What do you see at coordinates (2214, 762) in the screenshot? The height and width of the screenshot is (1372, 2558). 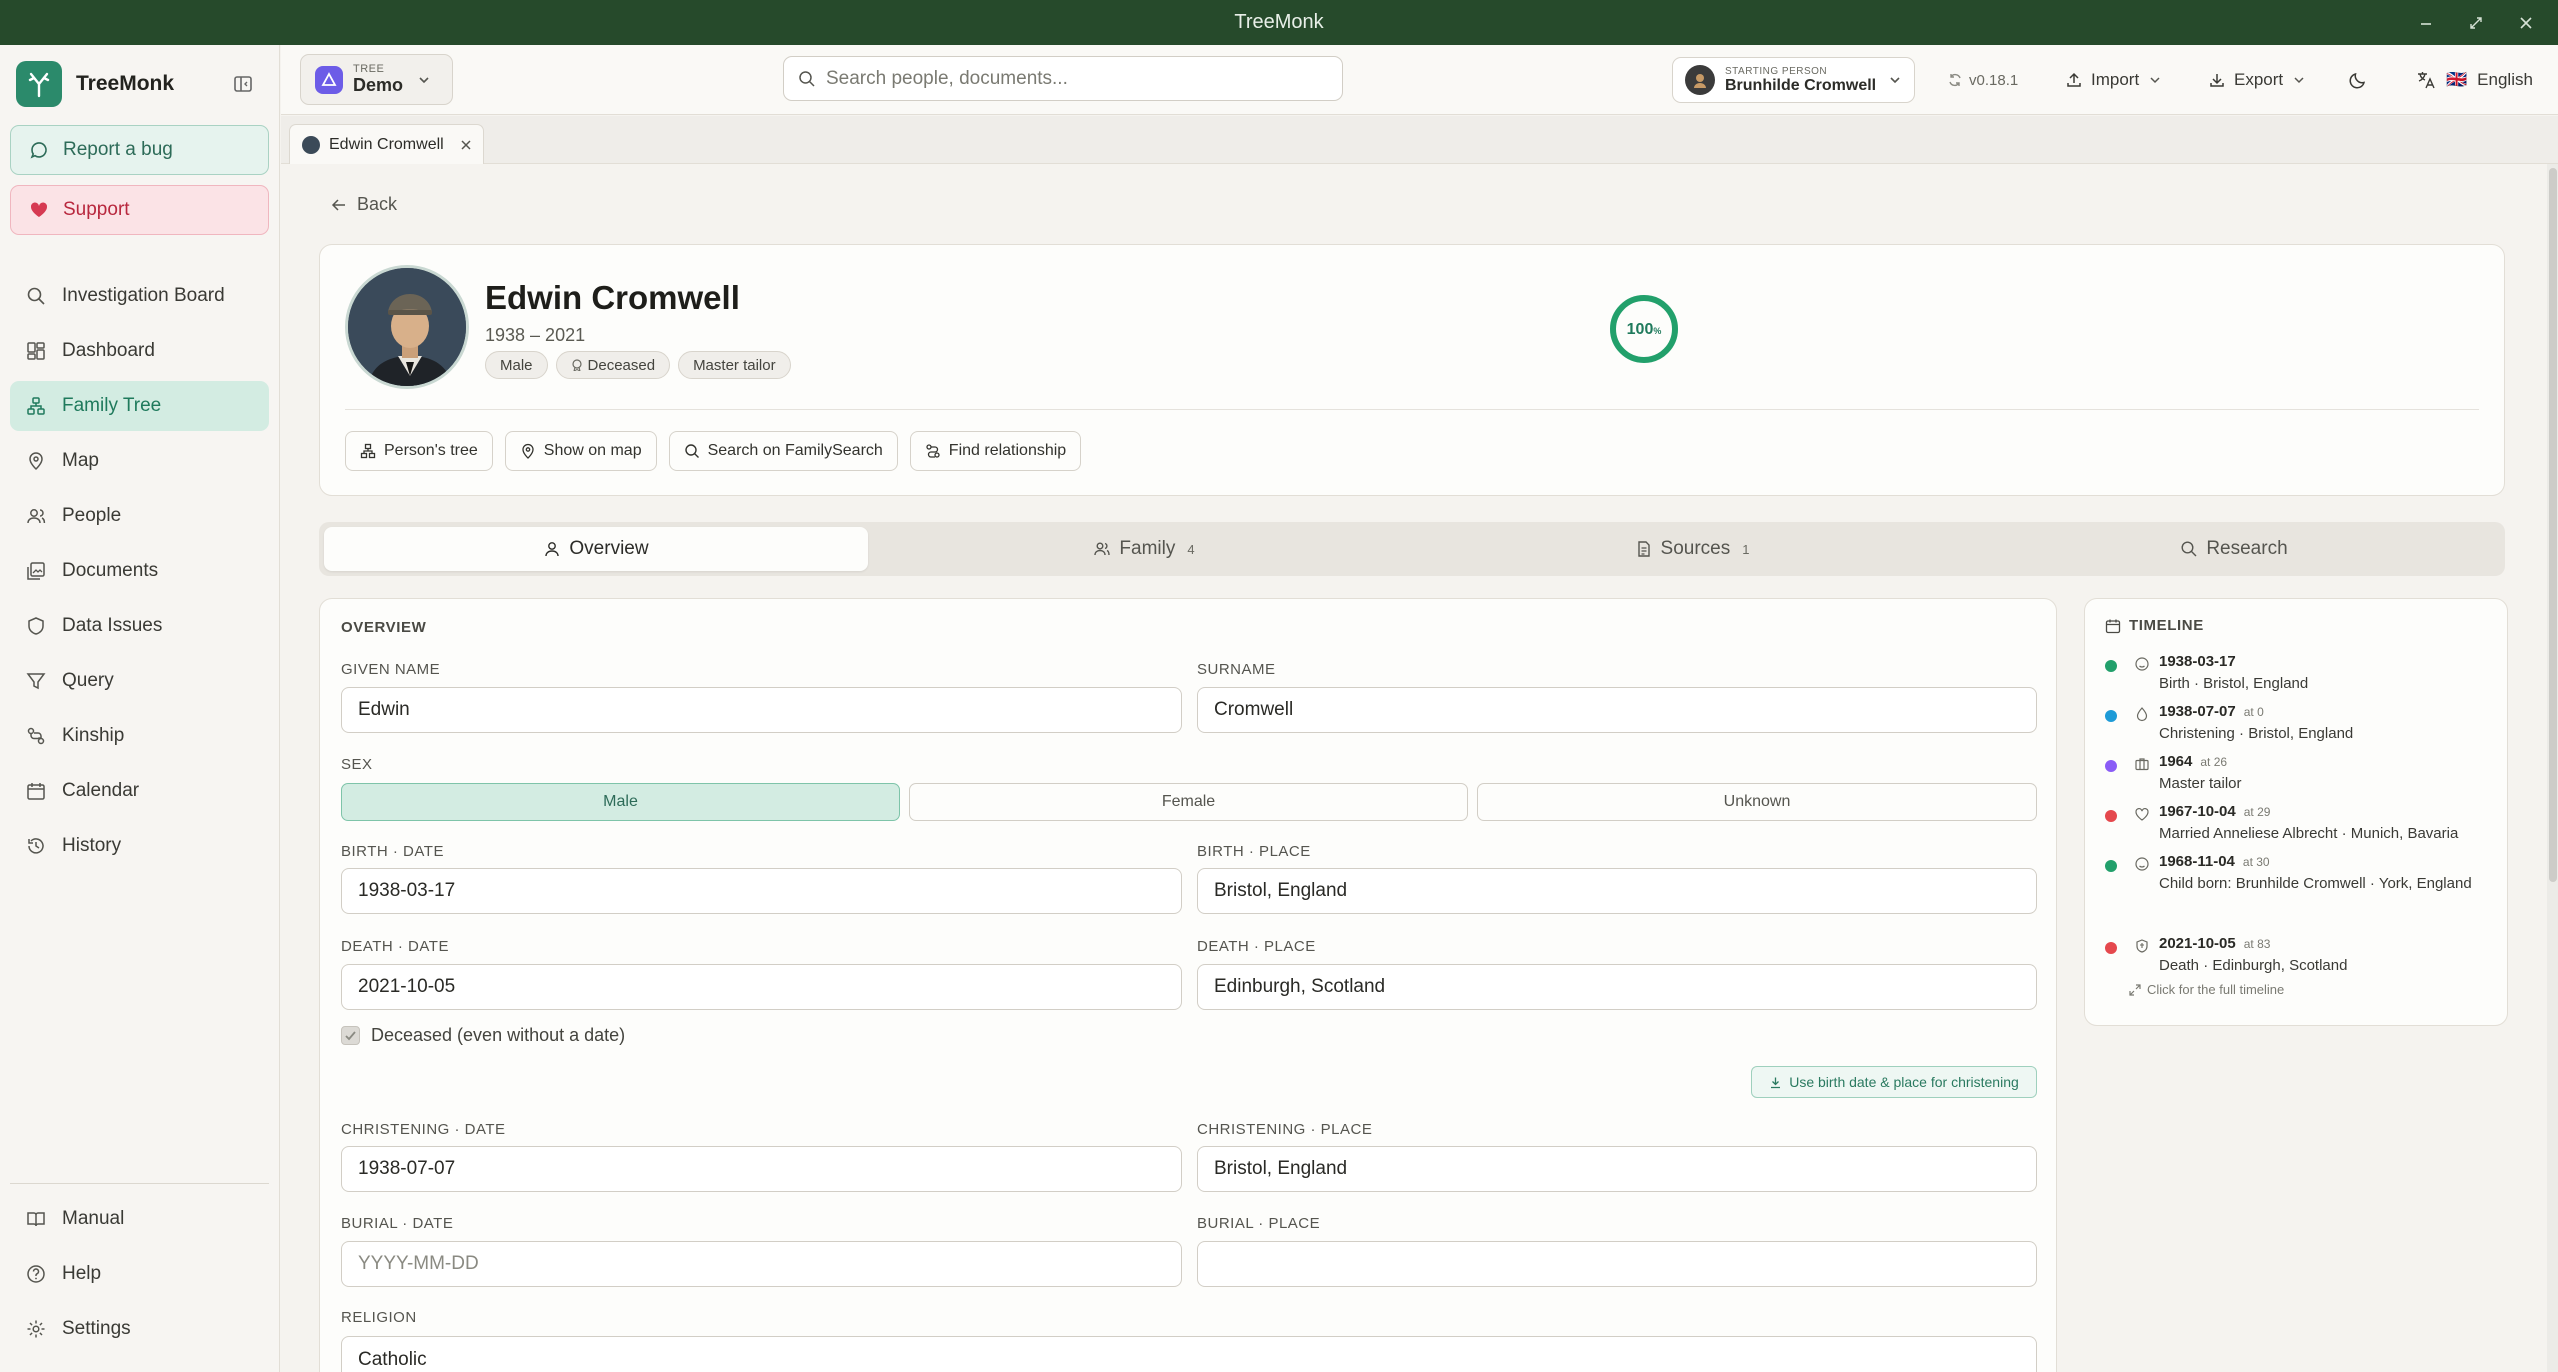 I see `timeline-age: at 26` at bounding box center [2214, 762].